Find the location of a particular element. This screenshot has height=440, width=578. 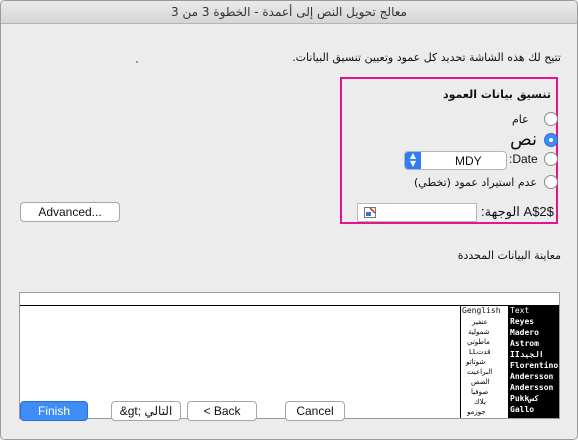

date-format-select: ▲ ▼ MDY is located at coordinates (455, 160).